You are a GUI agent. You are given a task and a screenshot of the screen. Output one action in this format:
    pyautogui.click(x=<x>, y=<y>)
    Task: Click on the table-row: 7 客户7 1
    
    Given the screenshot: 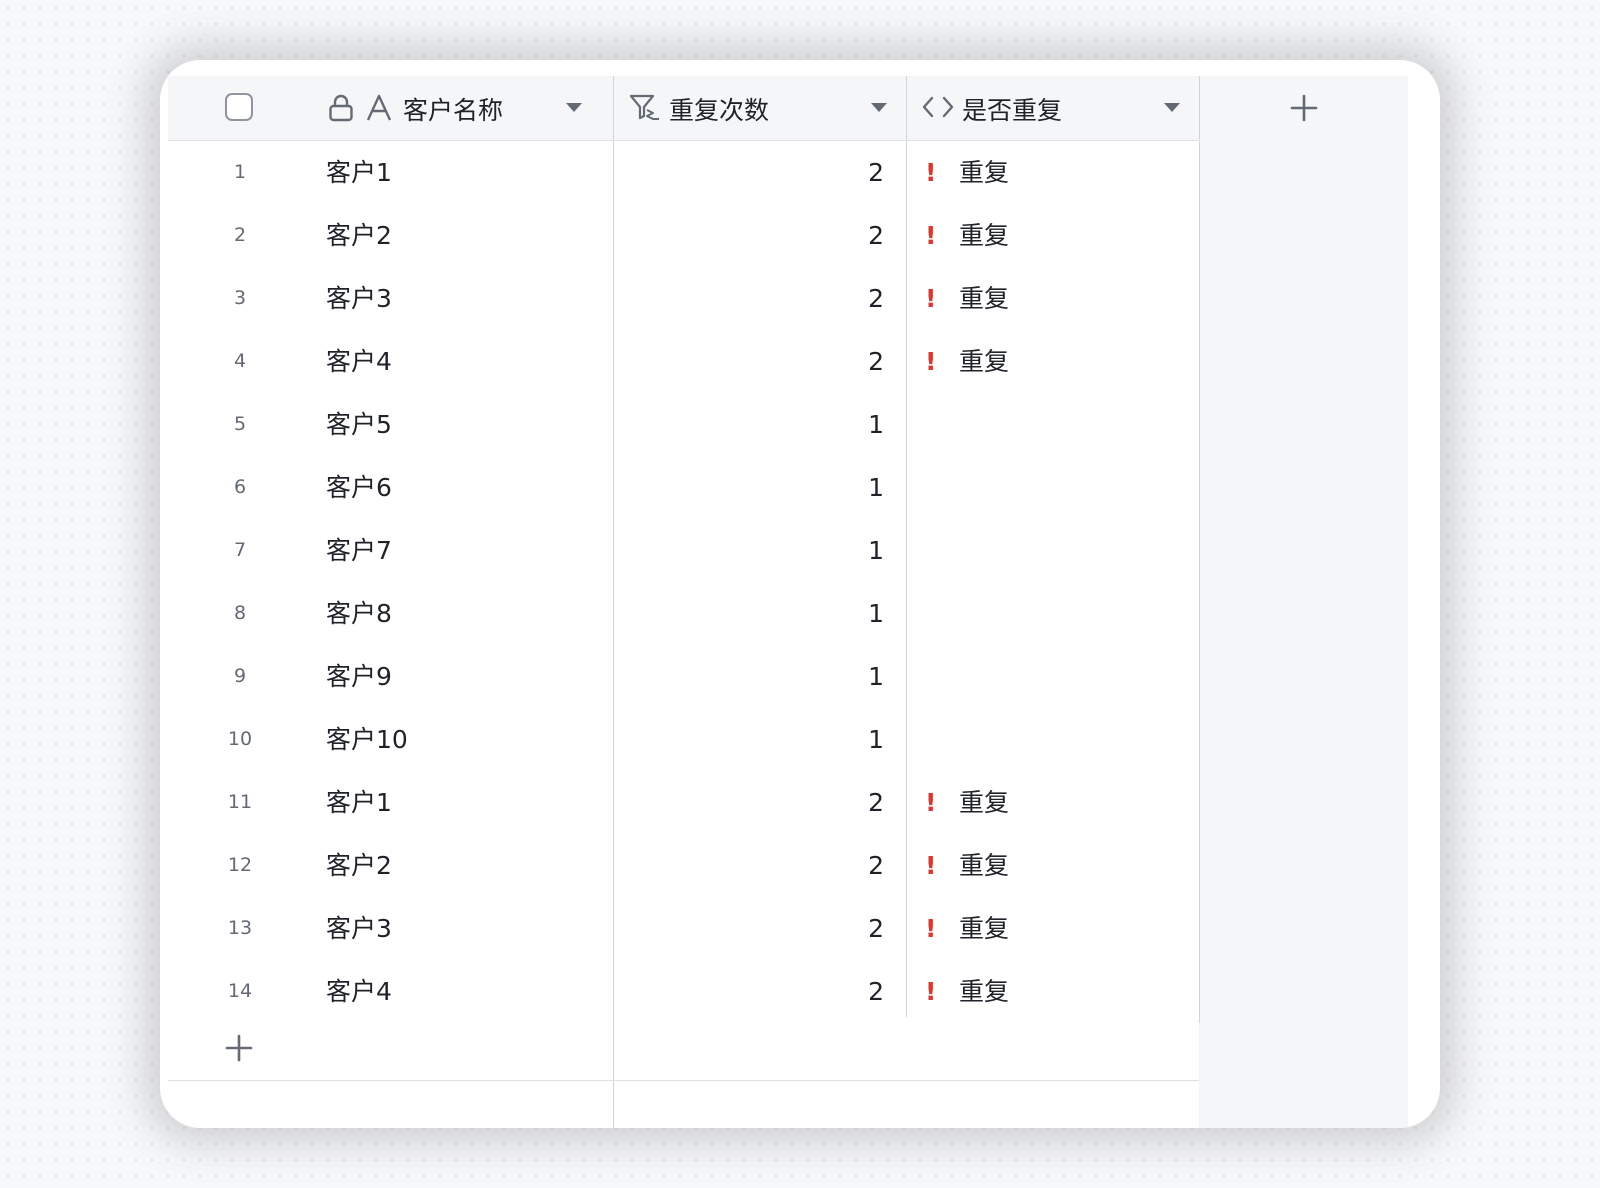 What is the action you would take?
    pyautogui.click(x=684, y=551)
    